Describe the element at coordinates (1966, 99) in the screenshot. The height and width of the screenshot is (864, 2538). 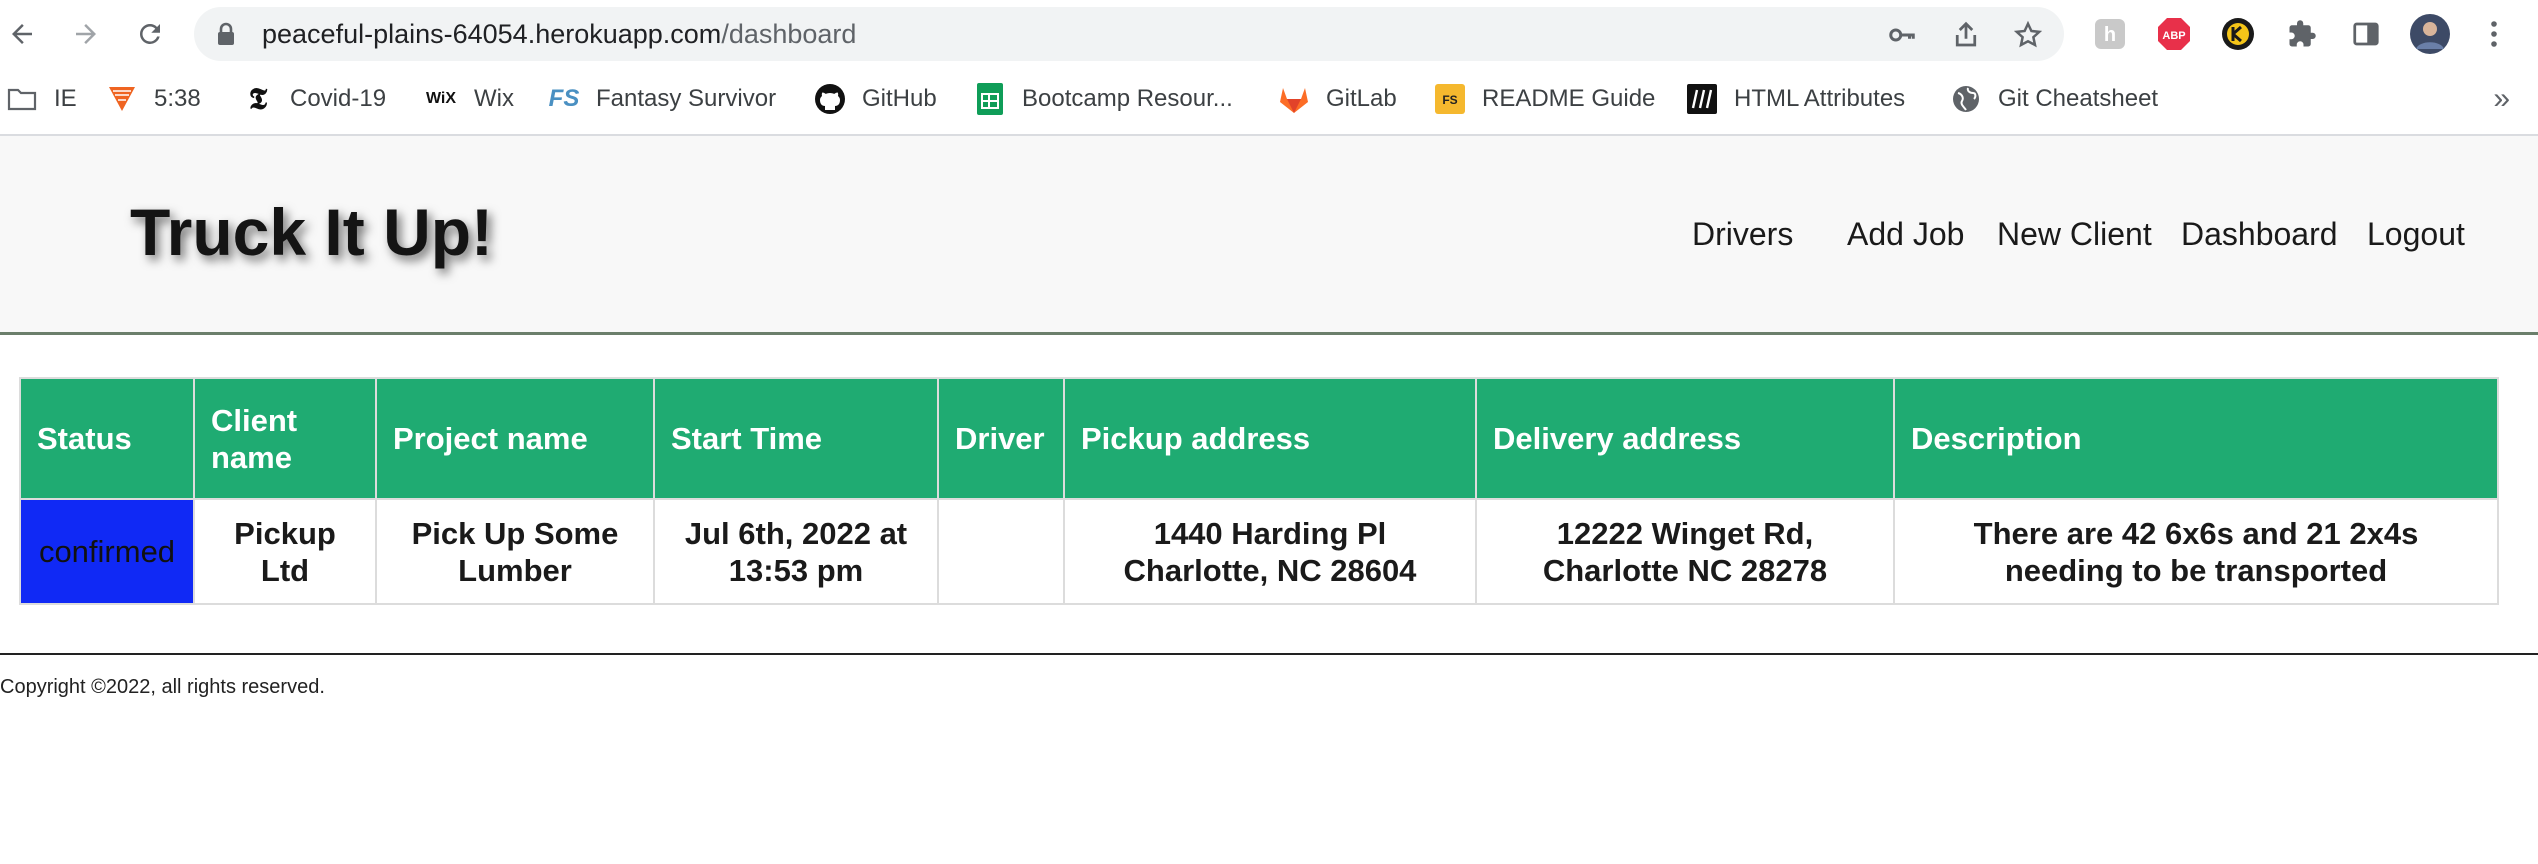
I see `globe-icon` at that location.